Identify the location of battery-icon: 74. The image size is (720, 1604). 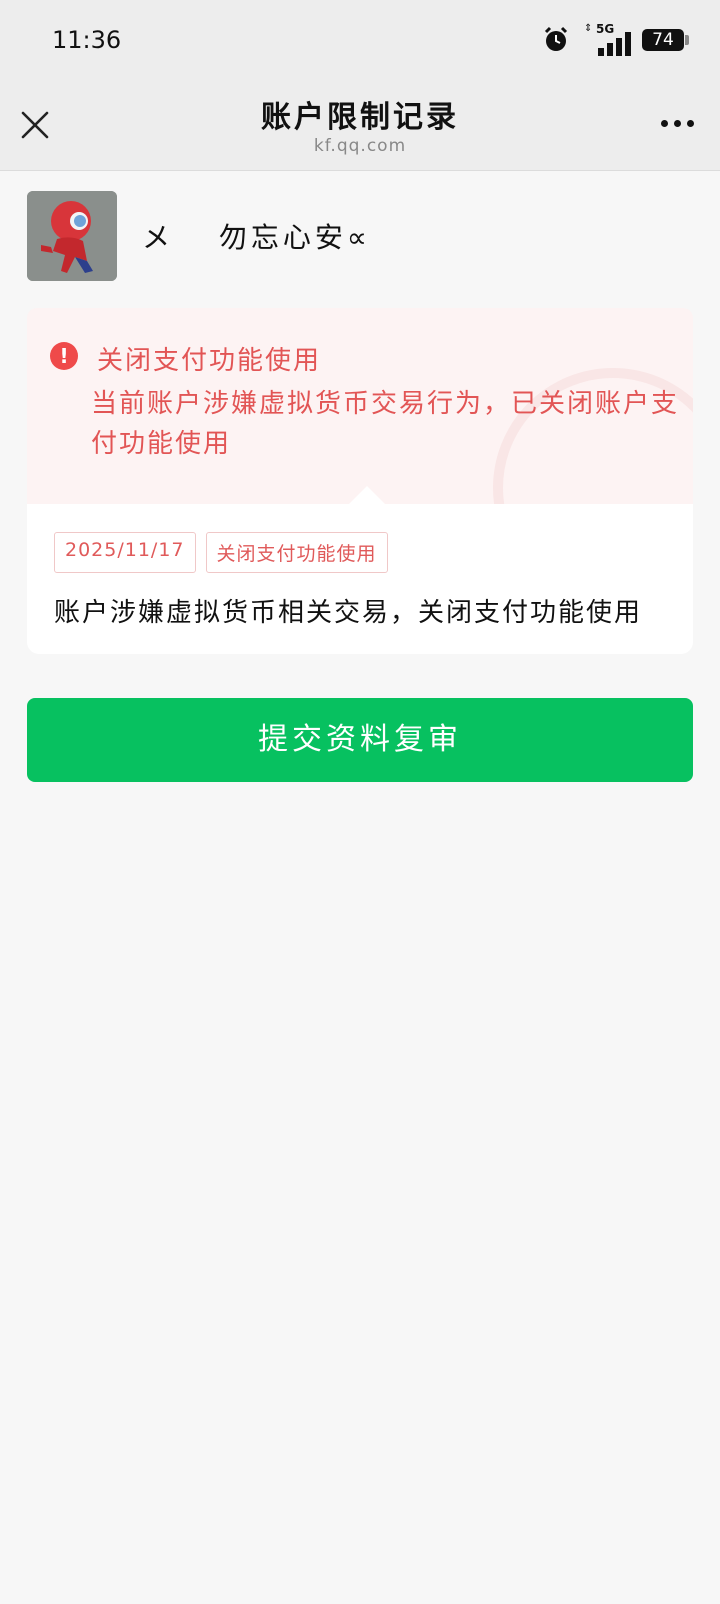
(665, 40).